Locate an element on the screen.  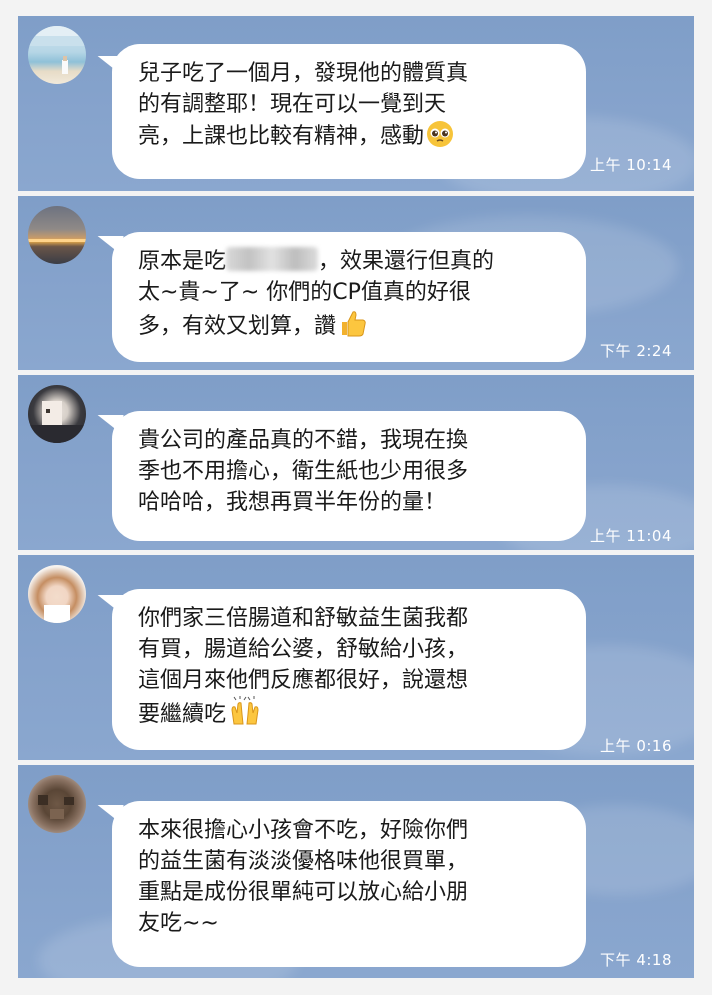
raising-hands-icon is located at coordinates (245, 715).